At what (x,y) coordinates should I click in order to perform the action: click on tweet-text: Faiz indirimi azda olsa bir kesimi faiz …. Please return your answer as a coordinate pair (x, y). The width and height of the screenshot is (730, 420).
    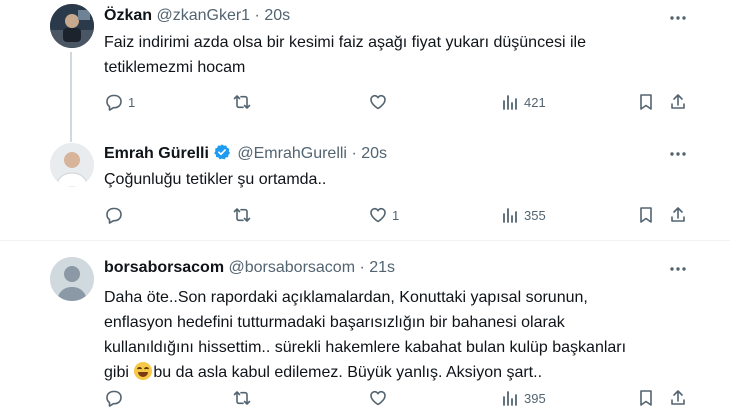
    Looking at the image, I should click on (384, 55).